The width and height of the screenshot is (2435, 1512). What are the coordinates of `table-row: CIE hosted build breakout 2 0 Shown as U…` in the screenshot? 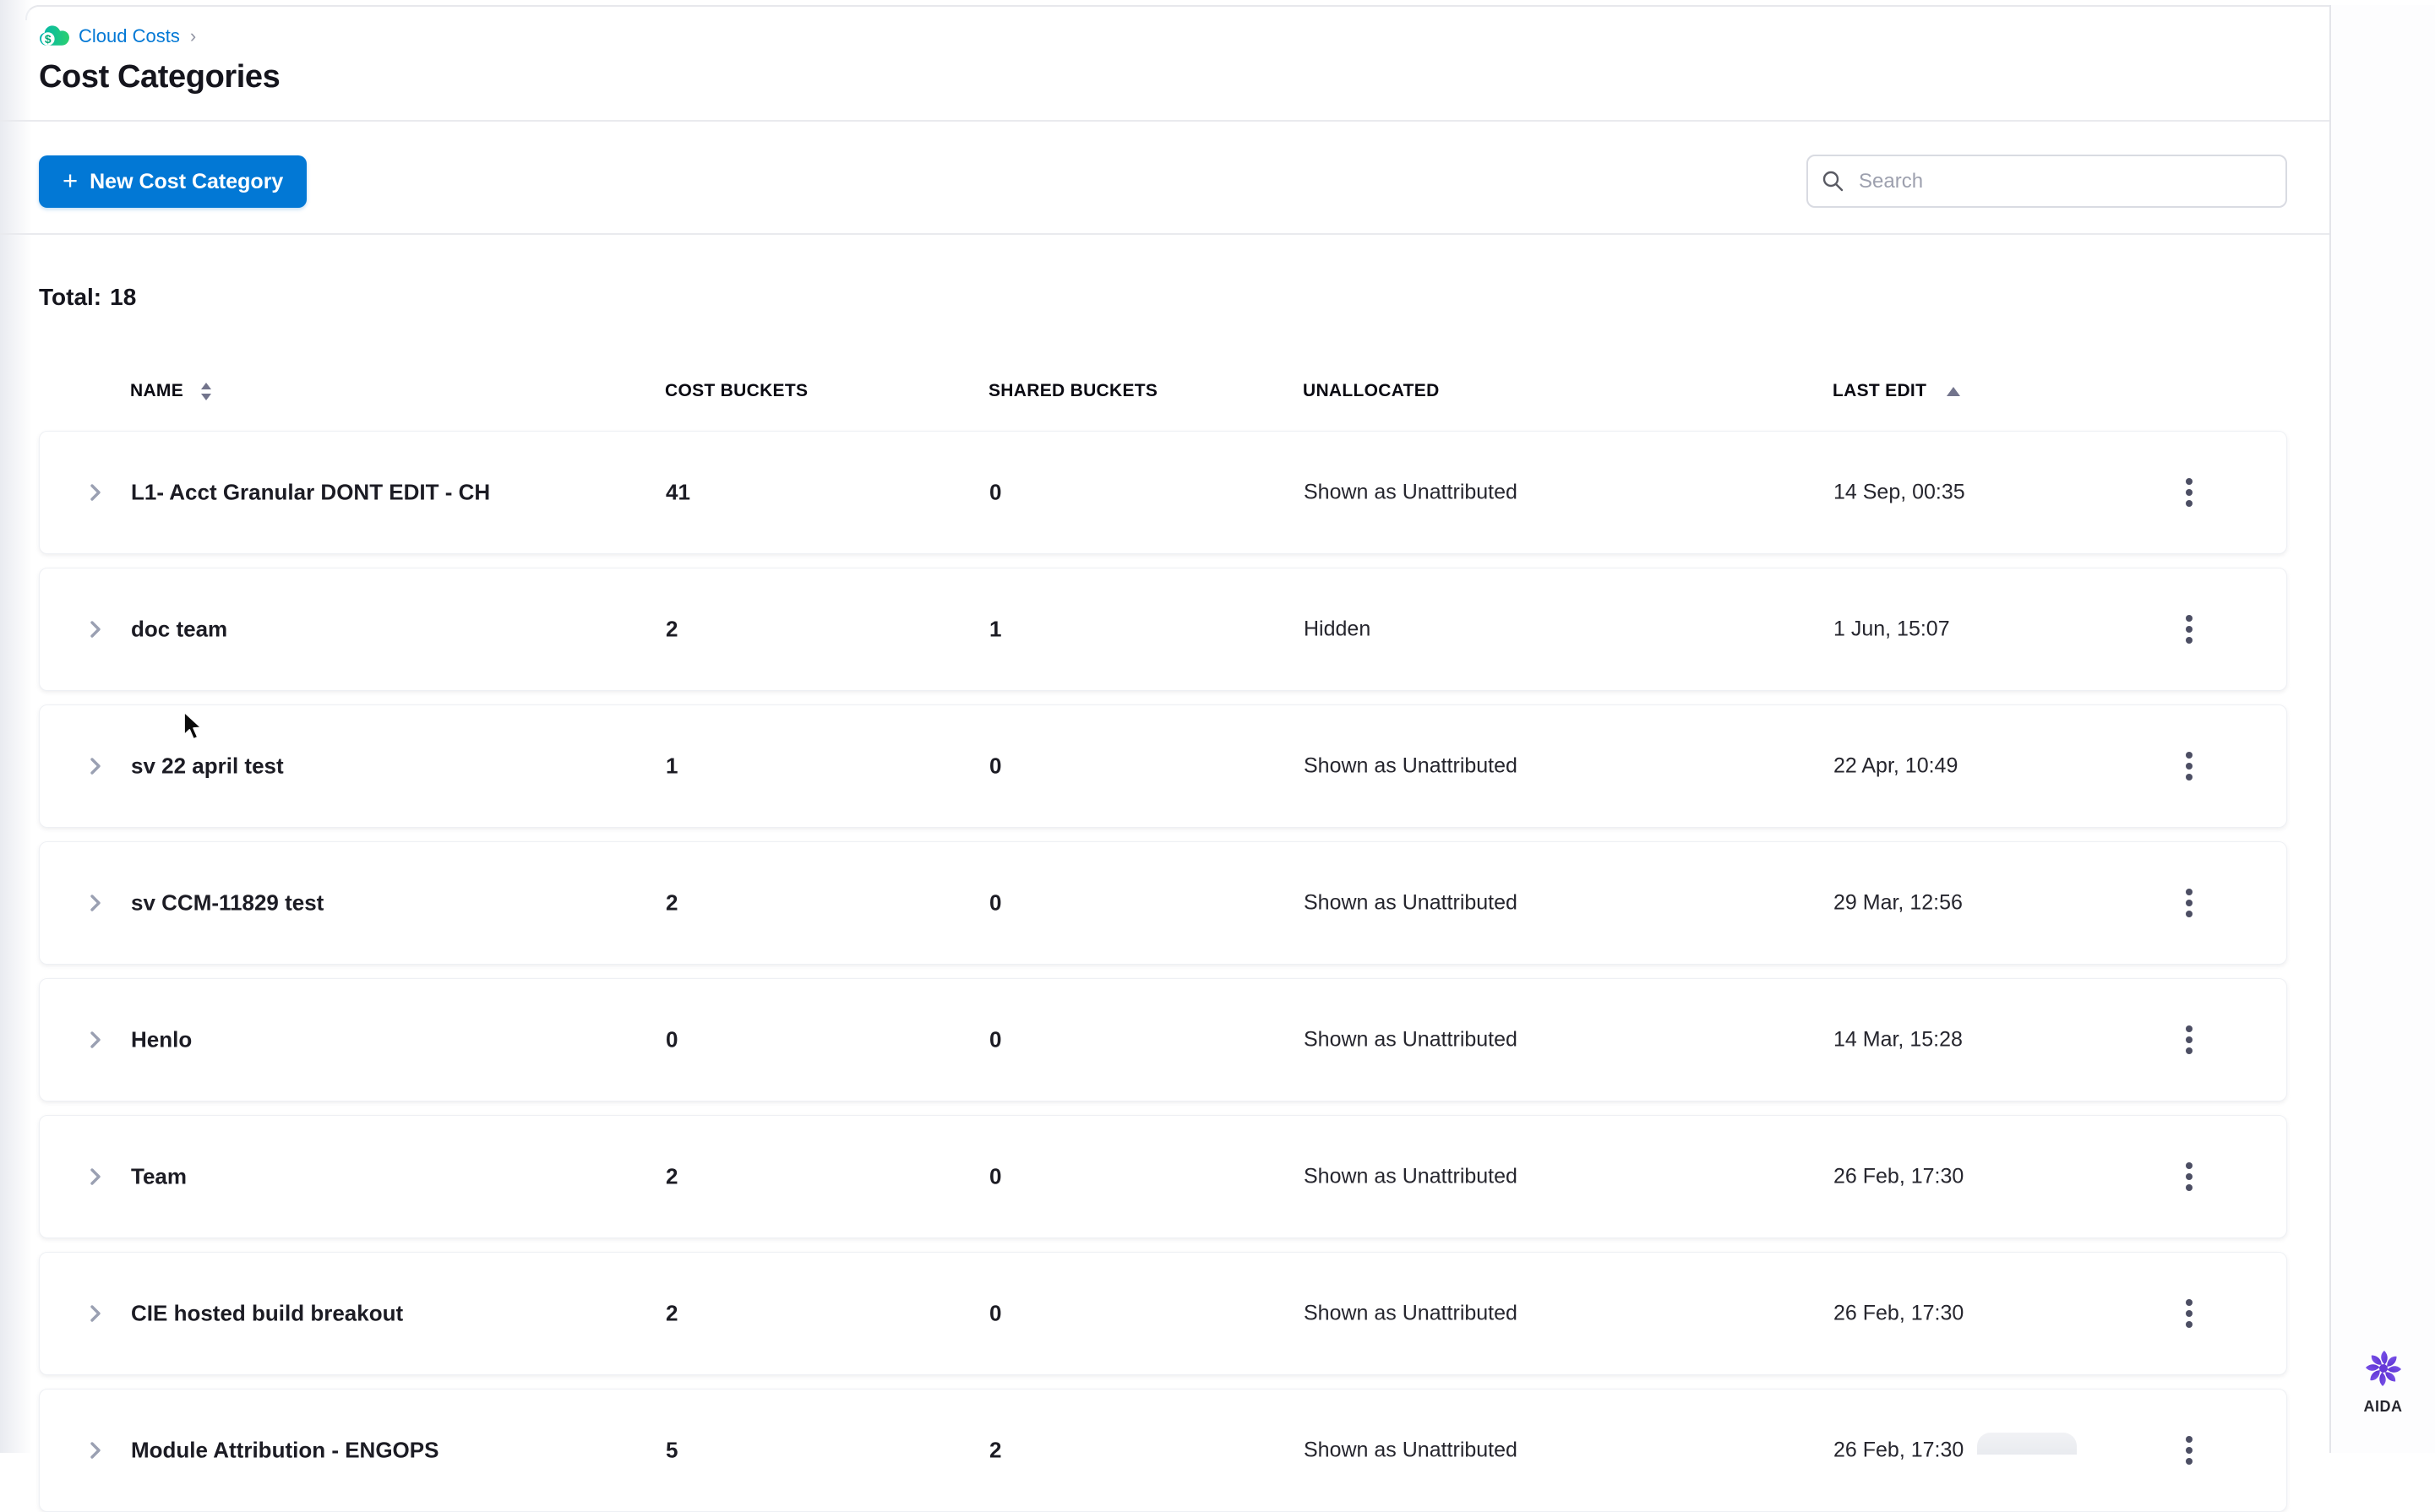 It's located at (1163, 1314).